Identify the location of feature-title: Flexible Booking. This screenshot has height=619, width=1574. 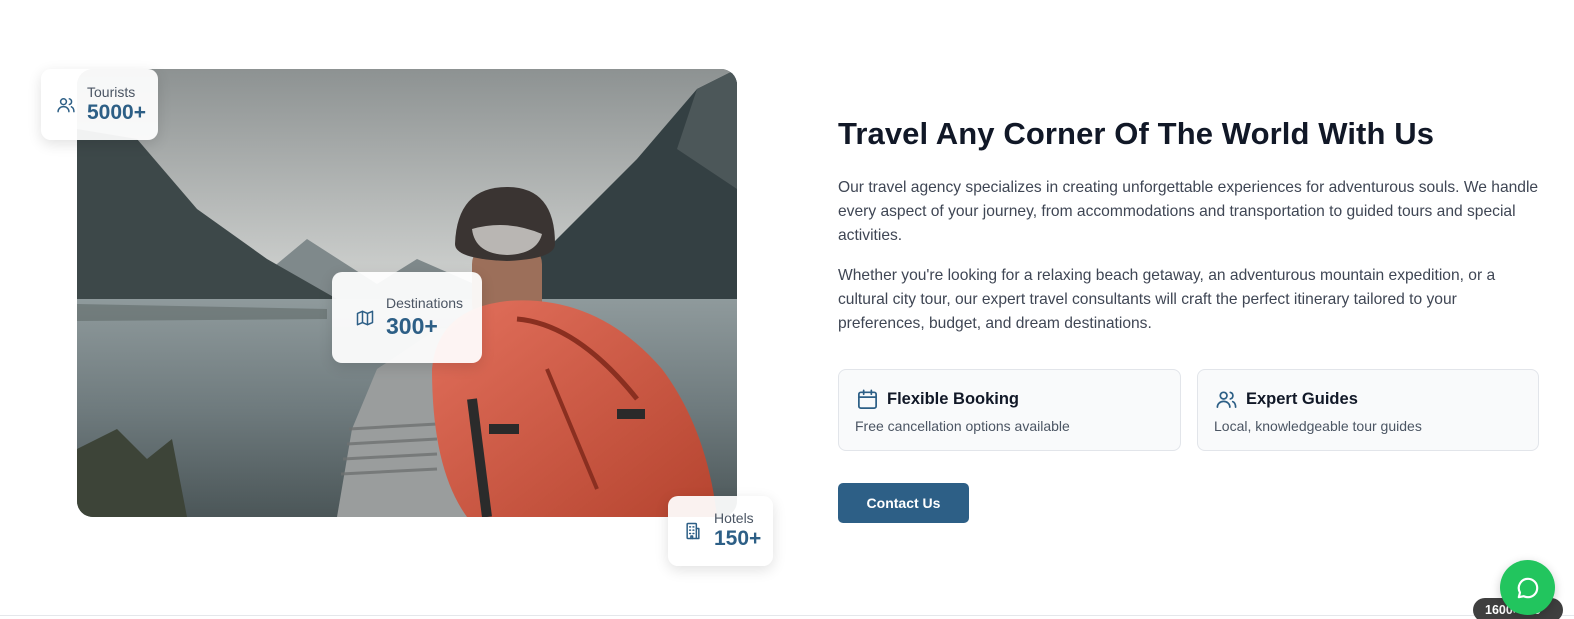
(953, 398).